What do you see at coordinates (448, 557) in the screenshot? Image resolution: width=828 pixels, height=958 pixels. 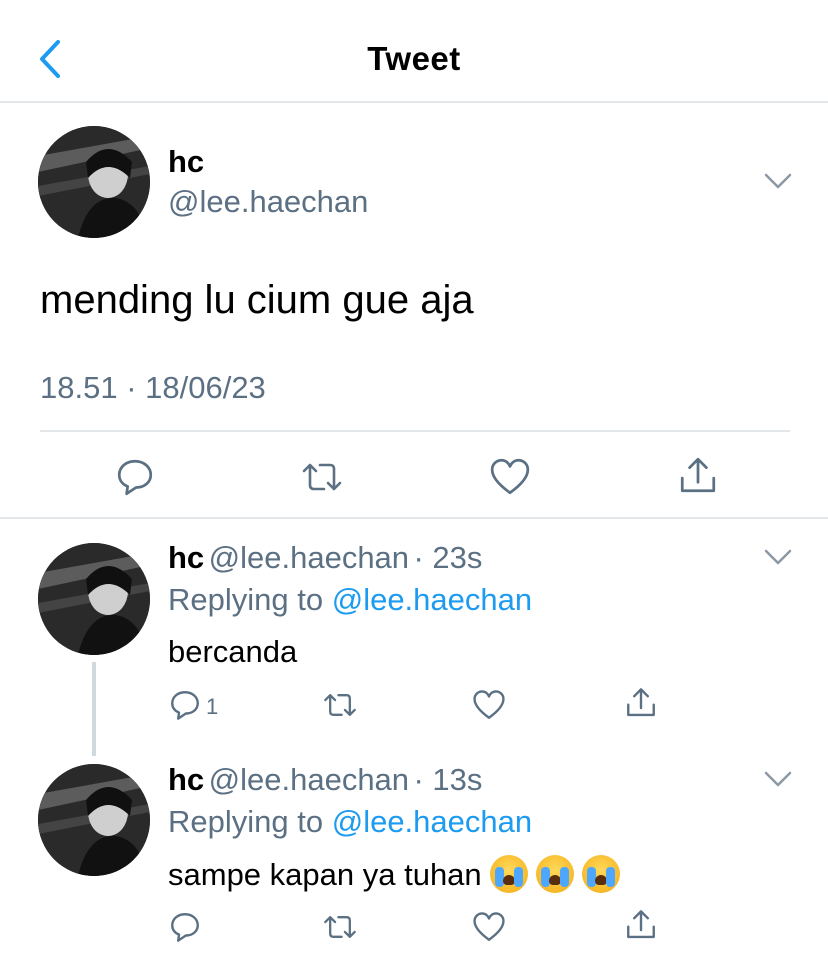 I see `reply-age: · 23s` at bounding box center [448, 557].